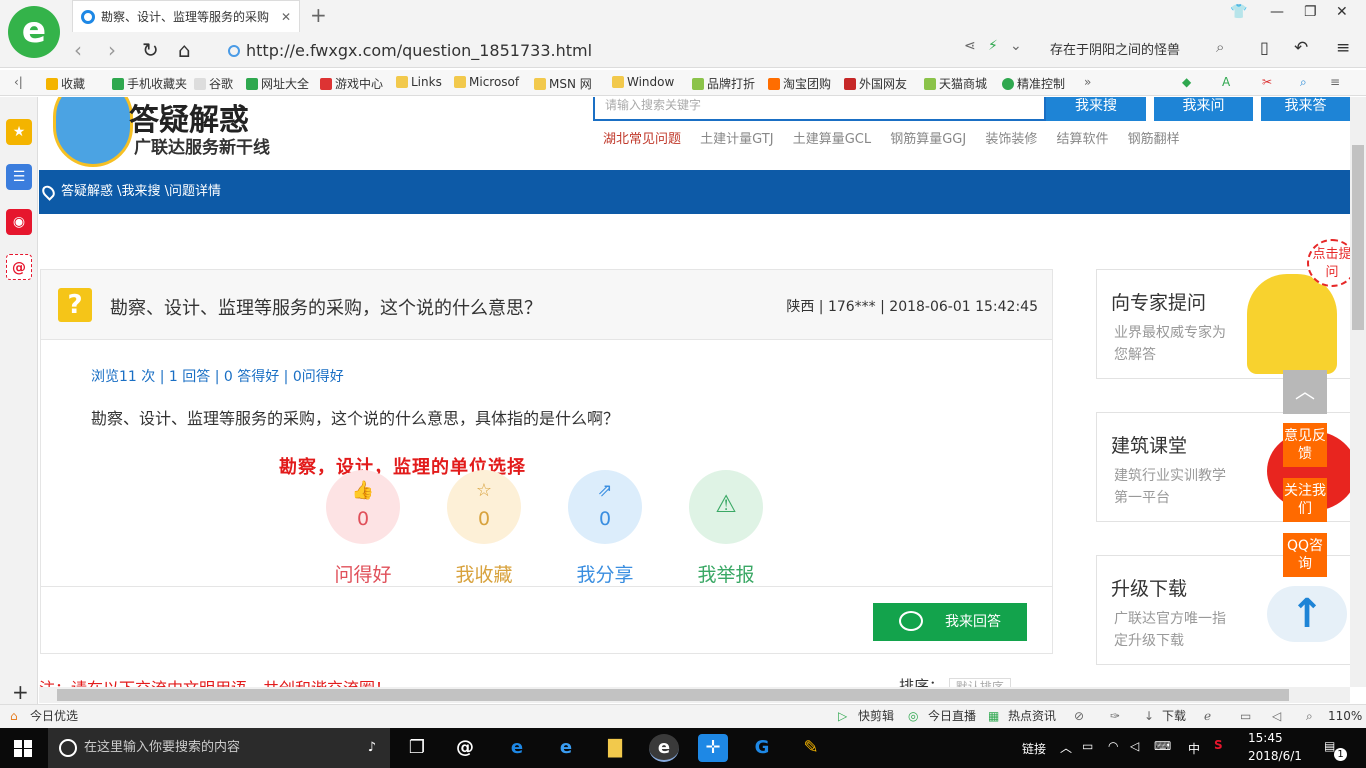 This screenshot has width=1366, height=768. What do you see at coordinates (78, 50) in the screenshot?
I see `back-icon: ‹` at bounding box center [78, 50].